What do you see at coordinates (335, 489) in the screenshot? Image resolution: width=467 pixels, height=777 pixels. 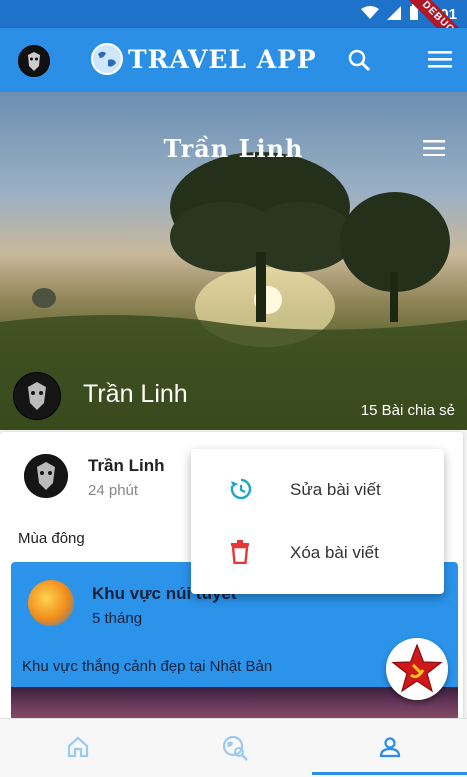 I see `edit-post-label: Sửa bài viết` at bounding box center [335, 489].